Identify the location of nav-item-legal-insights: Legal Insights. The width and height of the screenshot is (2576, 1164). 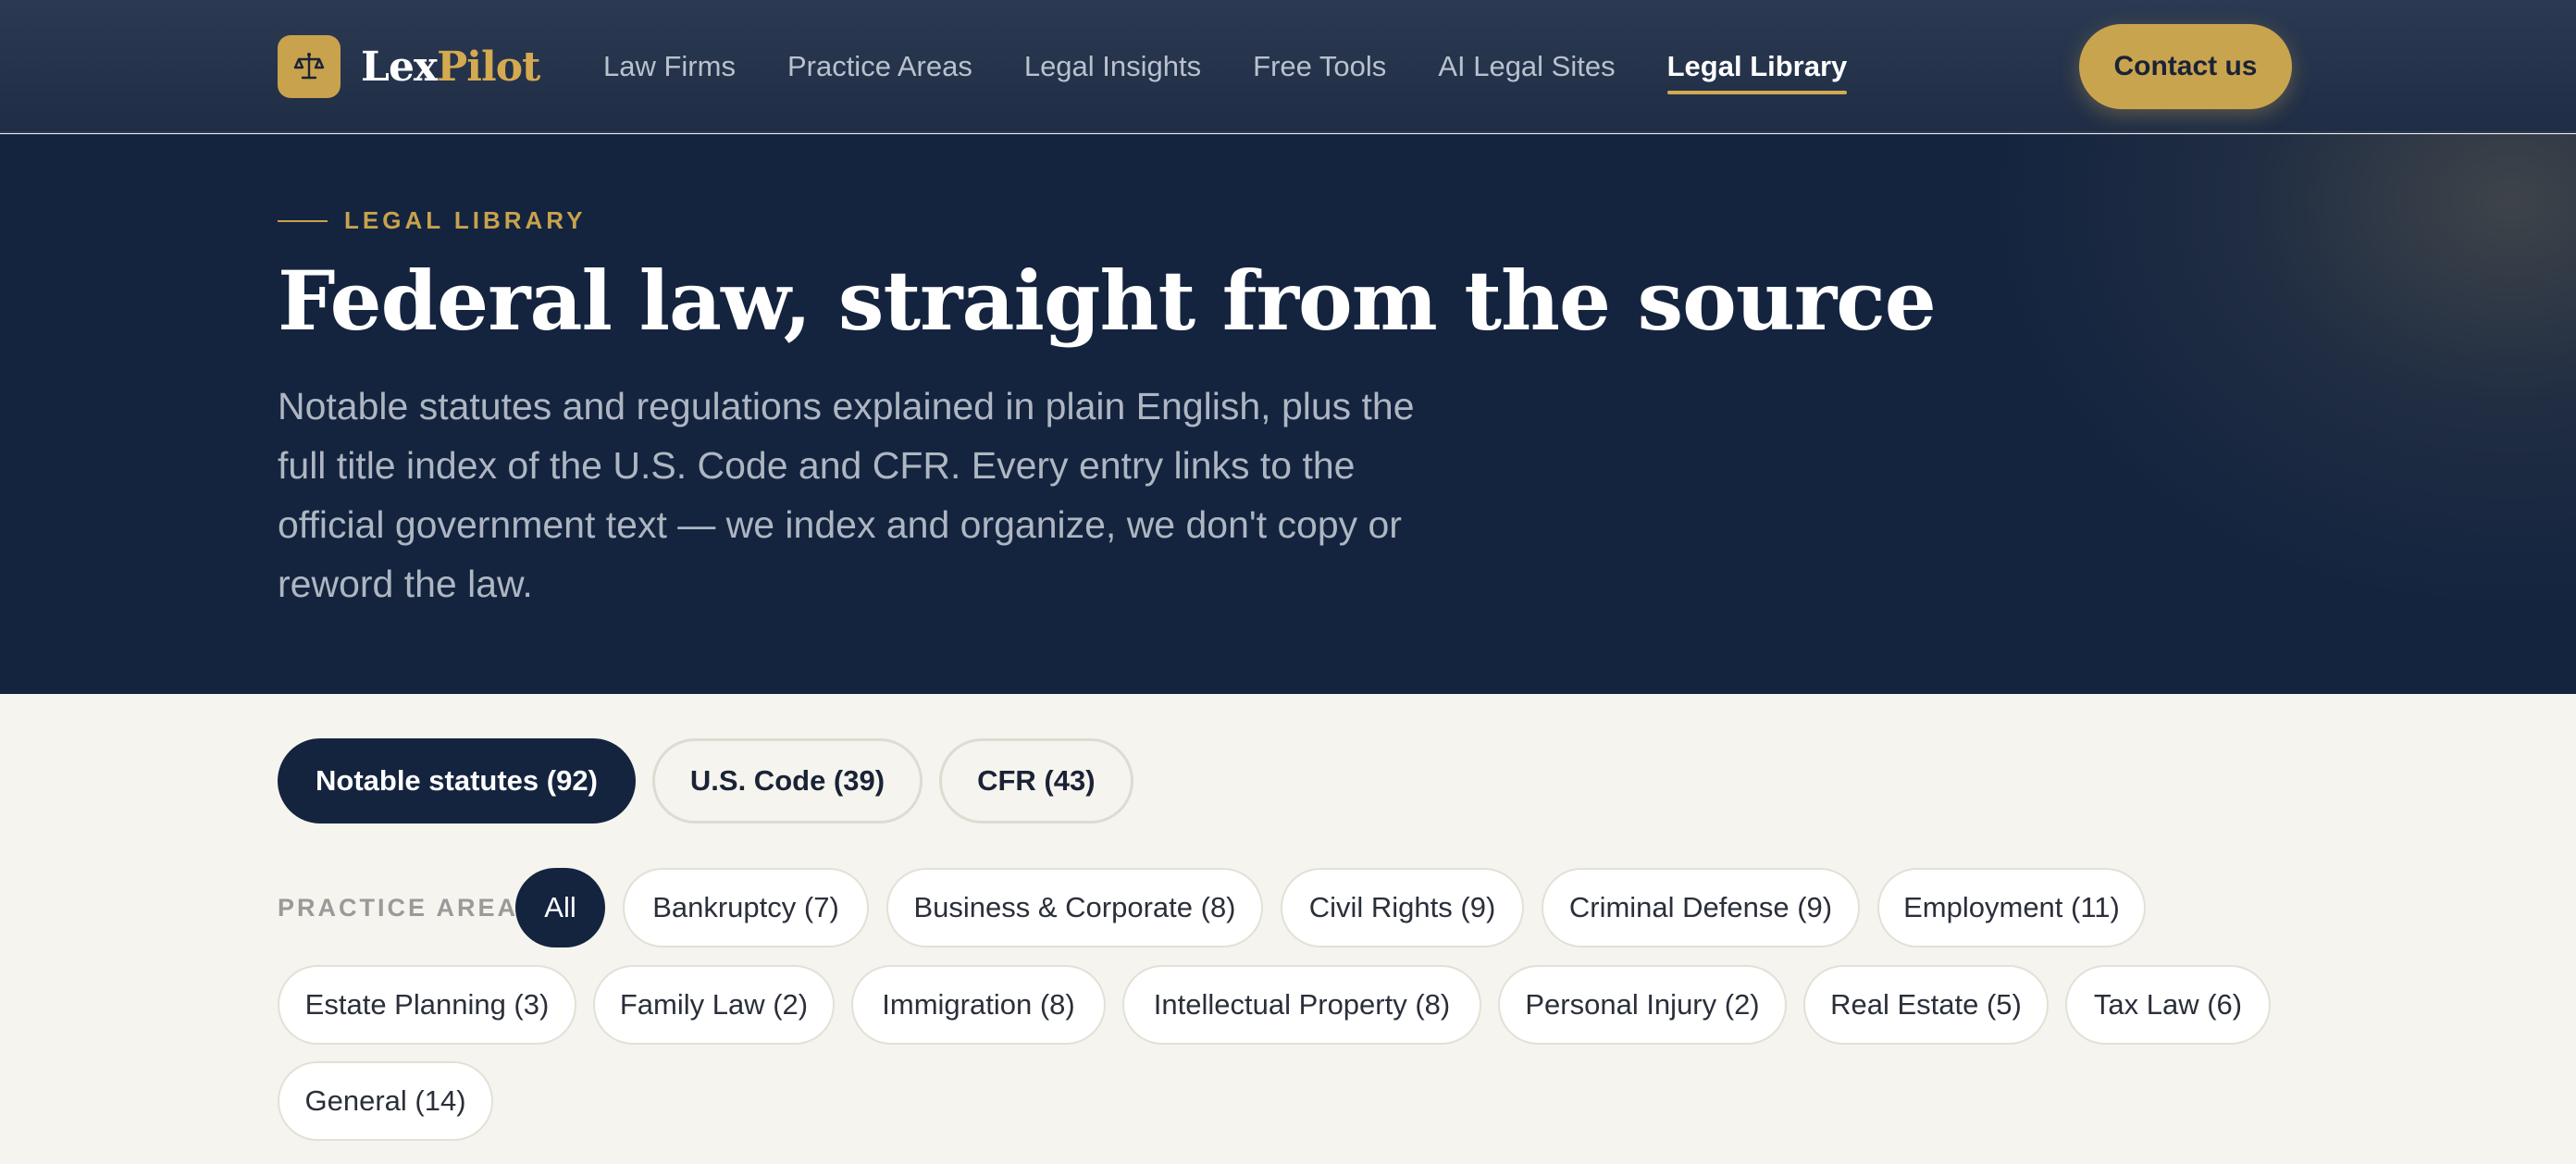
(1113, 66).